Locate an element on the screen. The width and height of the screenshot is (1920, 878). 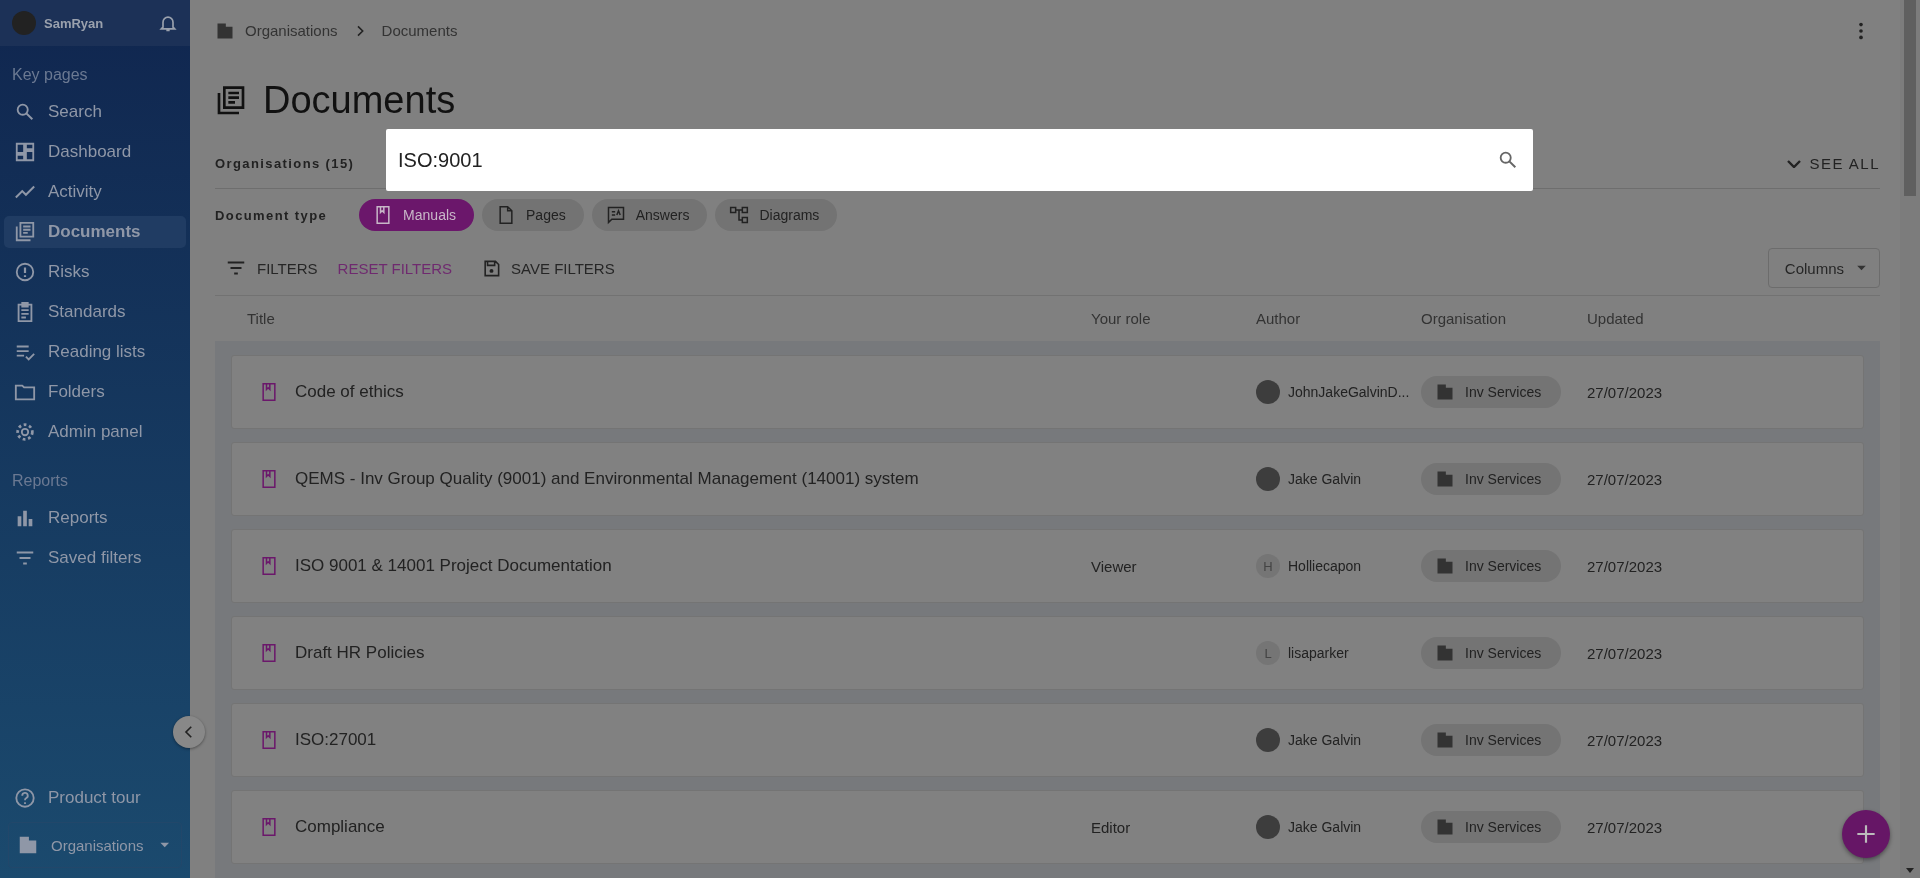
author-name: Holliecapon is located at coordinates (1325, 566).